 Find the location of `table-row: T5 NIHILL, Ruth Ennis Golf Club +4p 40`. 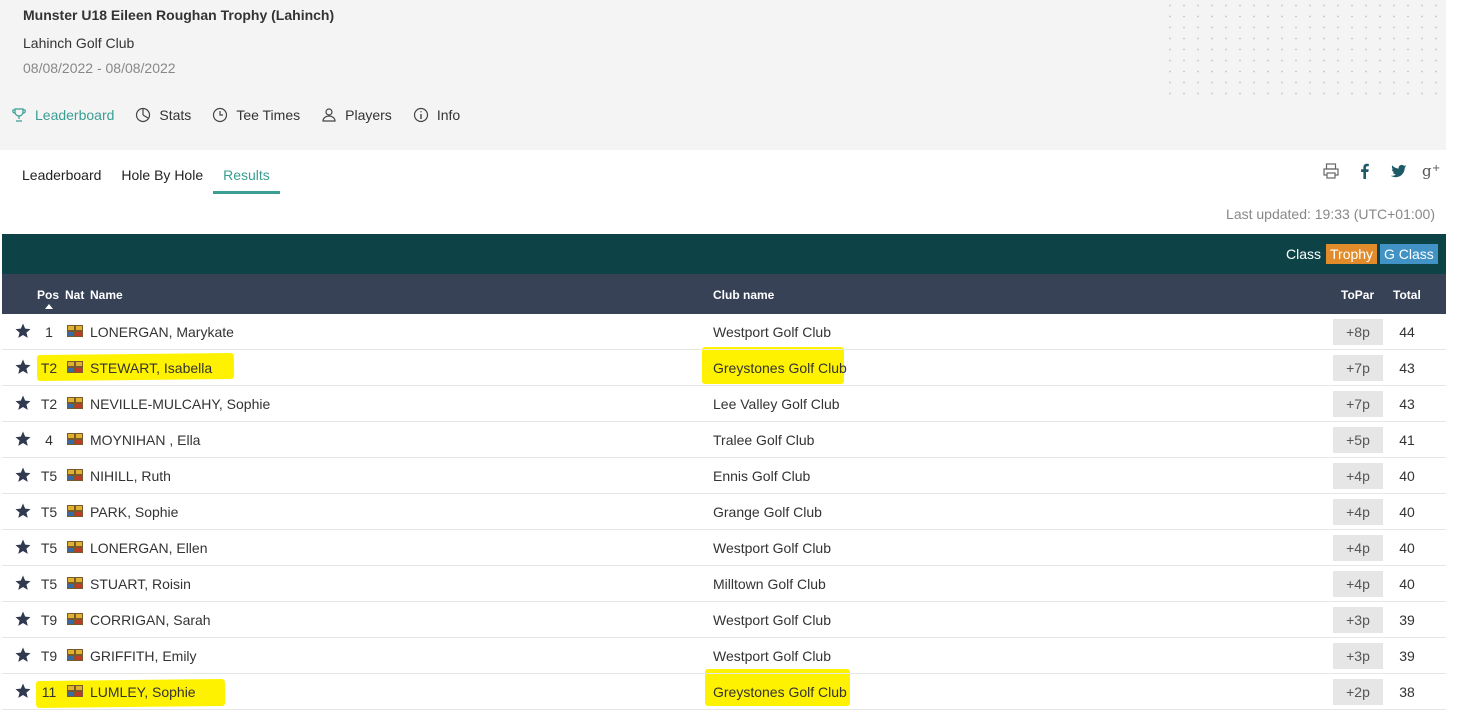

table-row: T5 NIHILL, Ruth Ennis Golf Club +4p 40 is located at coordinates (724, 476).